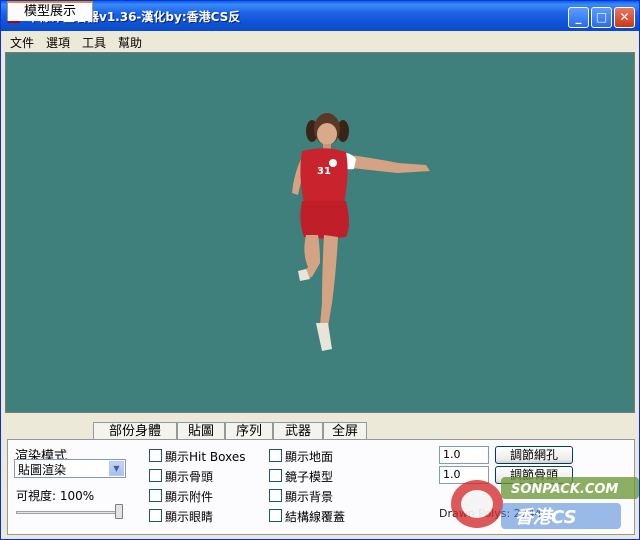  I want to click on checkbox-show-eyes, so click(155, 515).